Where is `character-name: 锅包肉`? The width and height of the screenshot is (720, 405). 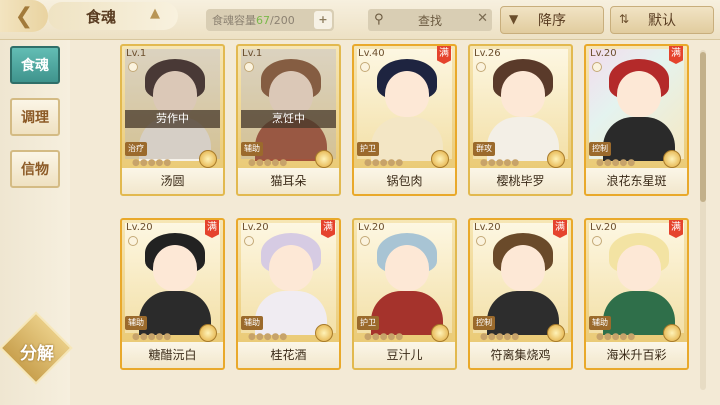 character-name: 锅包肉 is located at coordinates (404, 181).